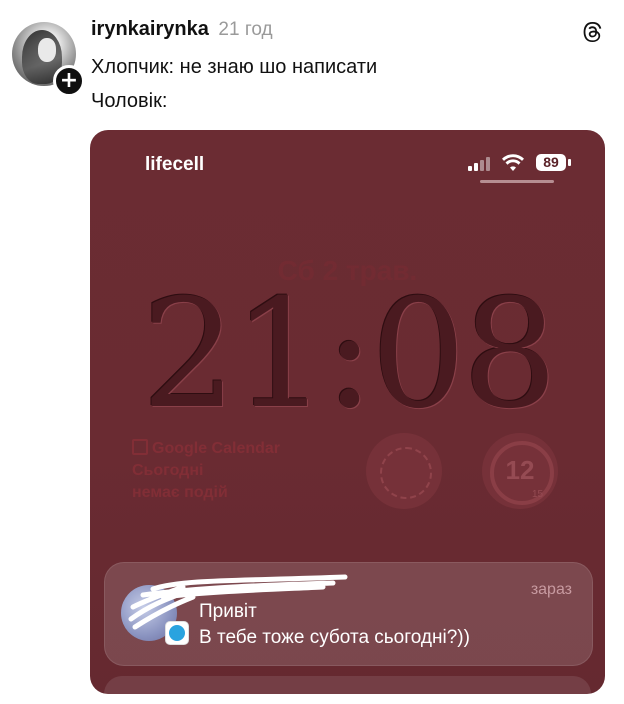 This screenshot has height=704, width=624. I want to click on widget-ring, so click(406, 473).